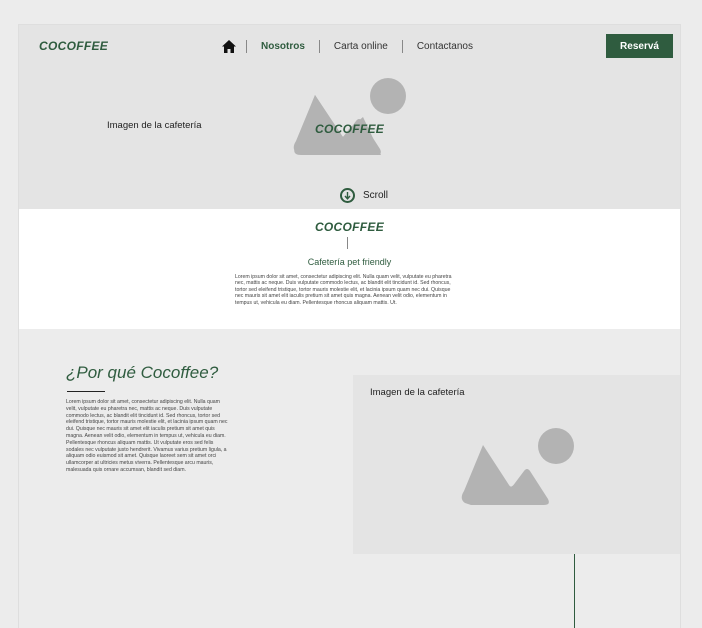 This screenshot has width=702, height=628. What do you see at coordinates (154, 125) in the screenshot?
I see `hero-image-caption: Imagen de la cafetería` at bounding box center [154, 125].